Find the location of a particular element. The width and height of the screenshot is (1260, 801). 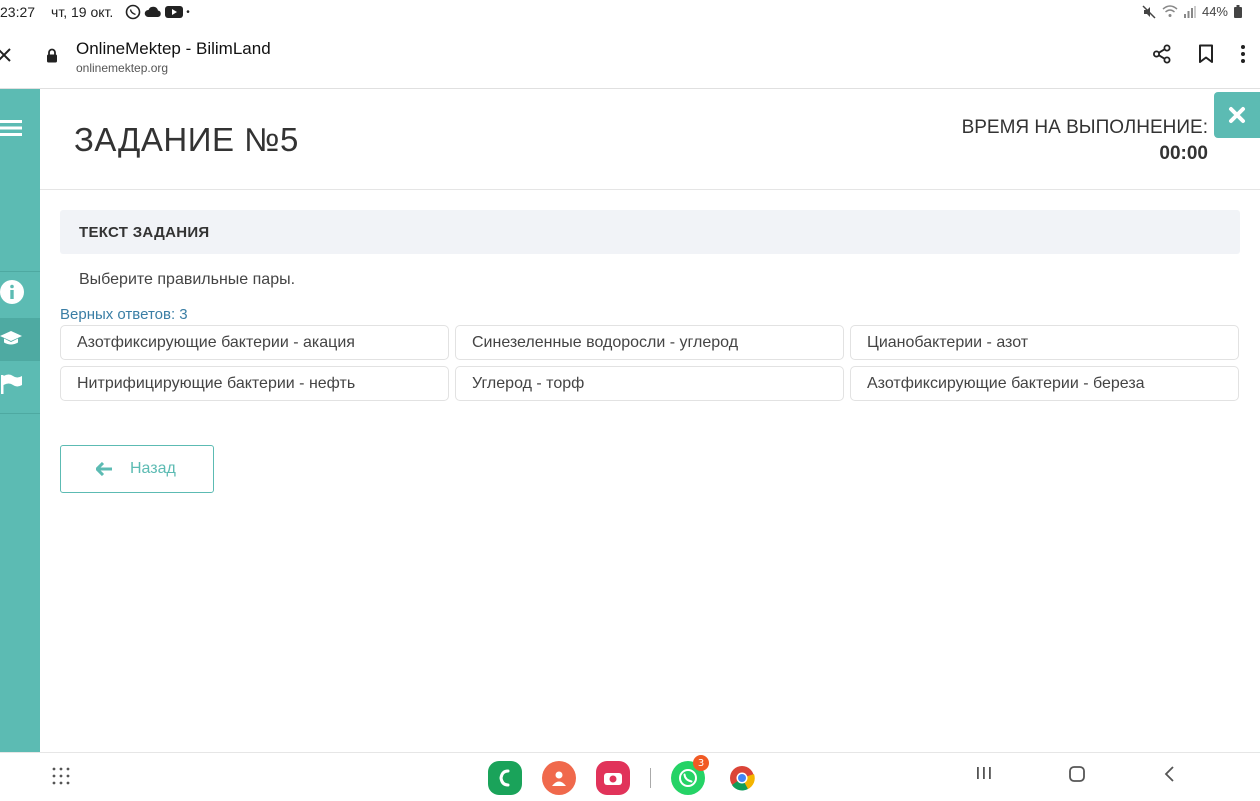

sidebar-lessons-button is located at coordinates (20, 339).